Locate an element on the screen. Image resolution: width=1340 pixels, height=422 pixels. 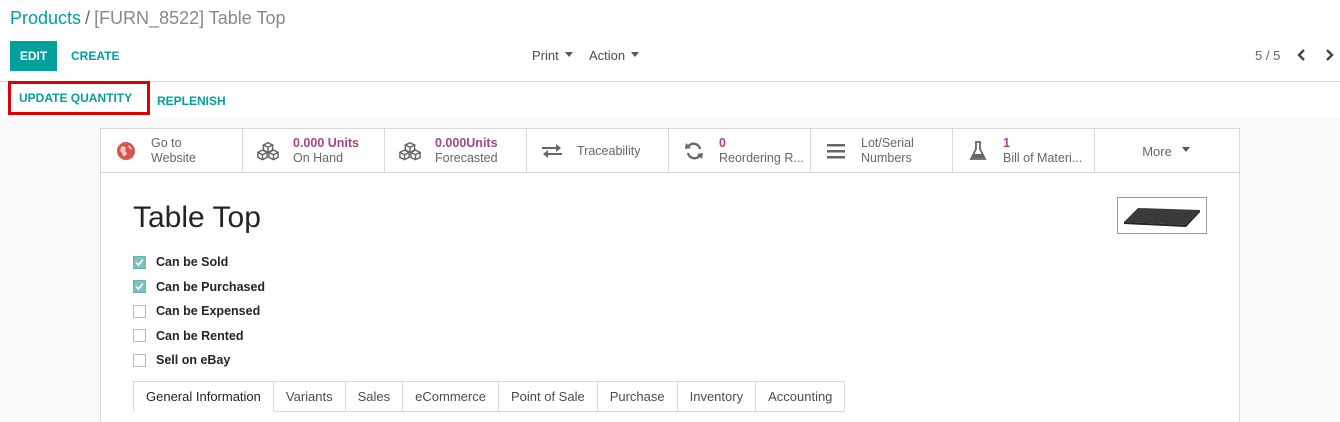
smart-btn-label: Forecasted is located at coordinates (466, 158).